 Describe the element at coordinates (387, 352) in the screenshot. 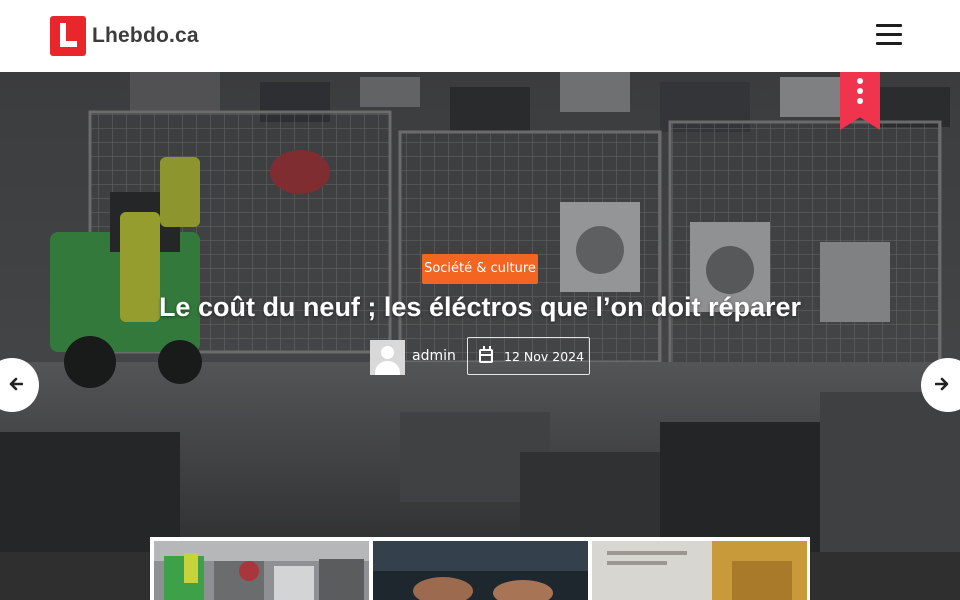

I see `user-icon` at that location.